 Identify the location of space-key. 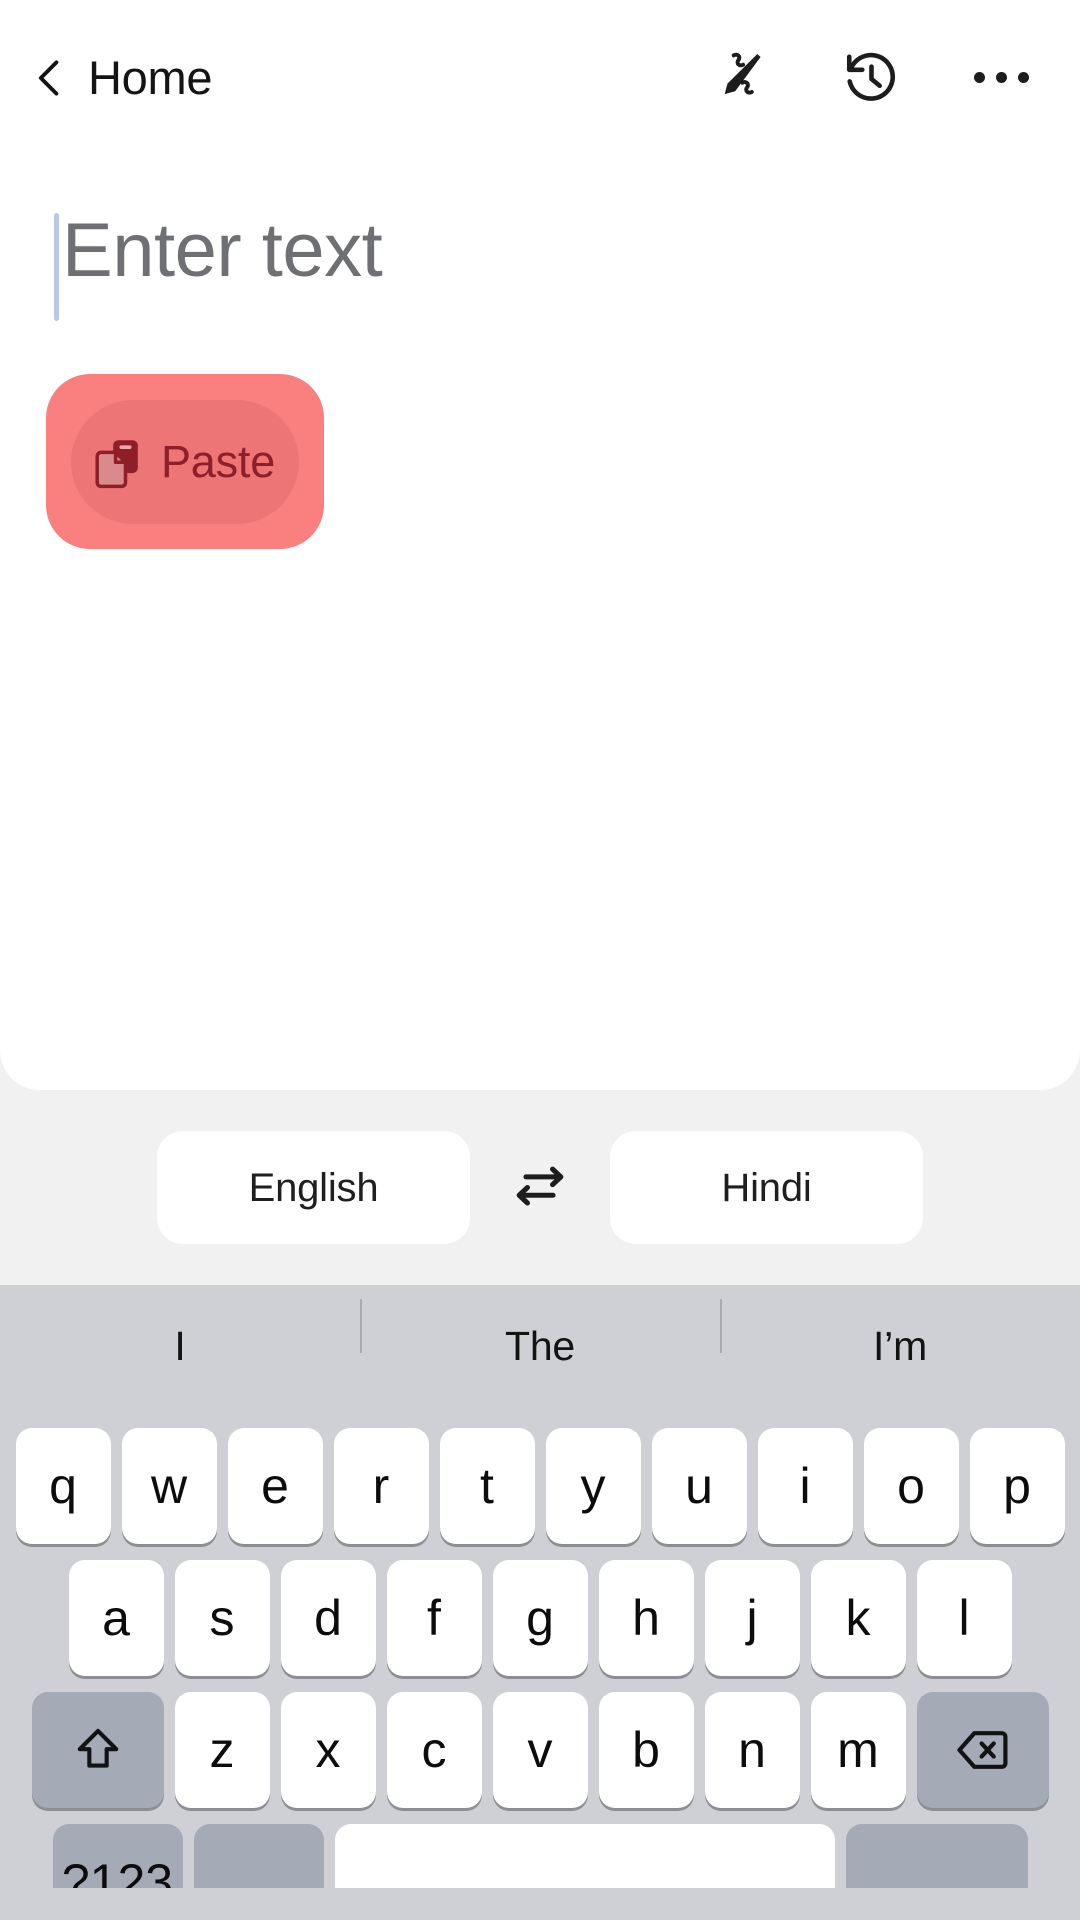
(584, 1856).